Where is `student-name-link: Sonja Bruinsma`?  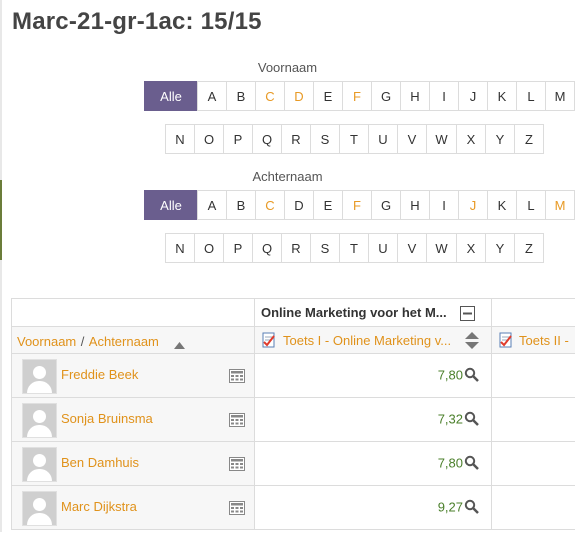
student-name-link: Sonja Bruinsma is located at coordinates (107, 418).